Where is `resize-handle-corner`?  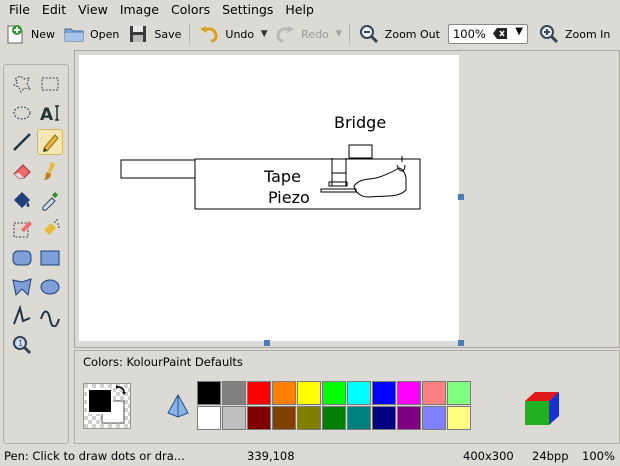 resize-handle-corner is located at coordinates (461, 343).